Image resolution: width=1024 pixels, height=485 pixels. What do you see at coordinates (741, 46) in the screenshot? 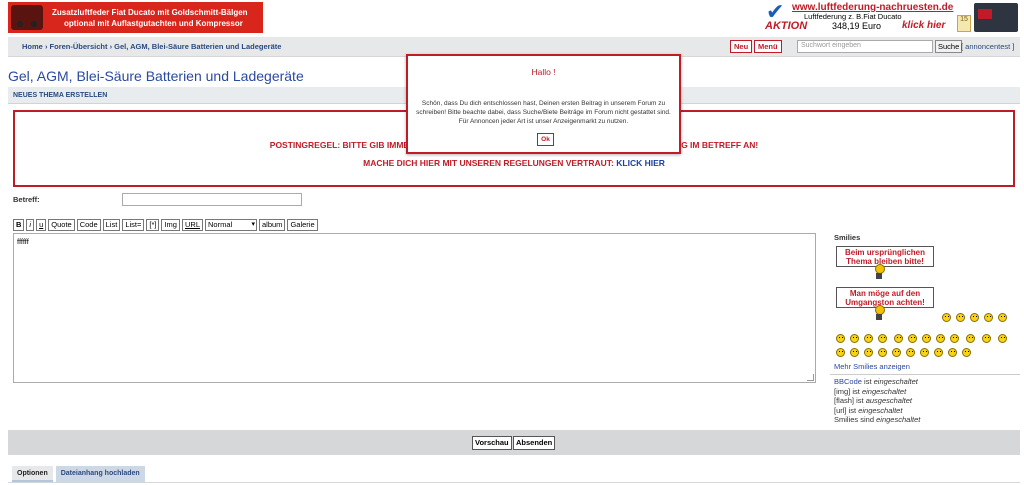
I see `new-button: Neu` at bounding box center [741, 46].